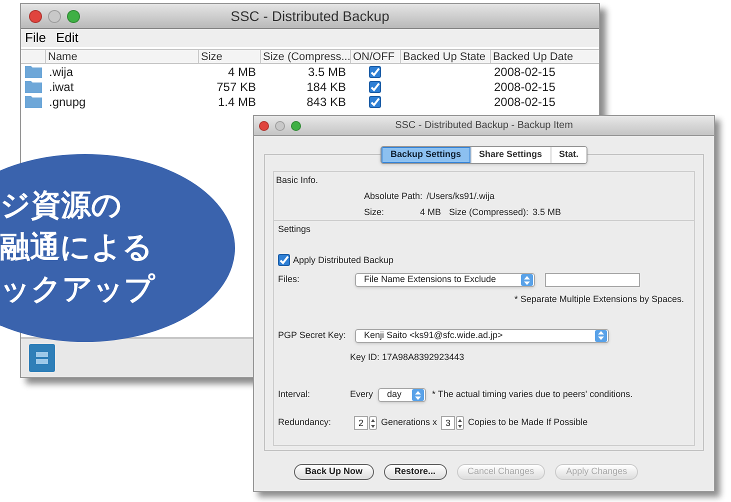 The height and width of the screenshot is (502, 731). What do you see at coordinates (121, 56) in the screenshot?
I see `column-header: Name` at bounding box center [121, 56].